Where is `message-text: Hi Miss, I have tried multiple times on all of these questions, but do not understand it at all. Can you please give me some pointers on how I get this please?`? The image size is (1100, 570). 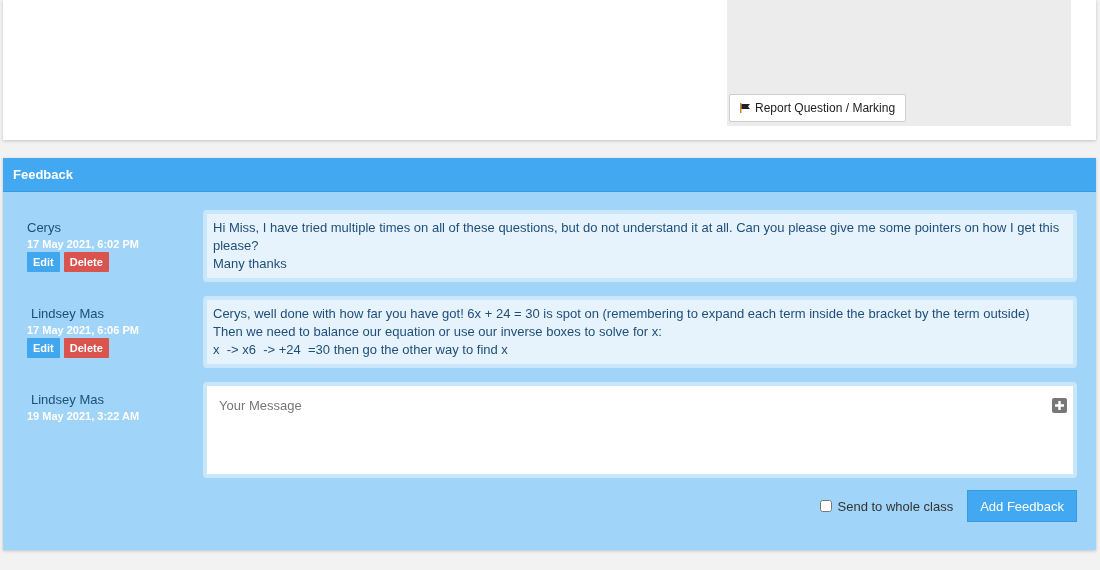
message-text: Hi Miss, I have tried multiple times on all of these questions, but do not understand it at all. Can you please give me some pointers on how I get this please? is located at coordinates (637, 237).